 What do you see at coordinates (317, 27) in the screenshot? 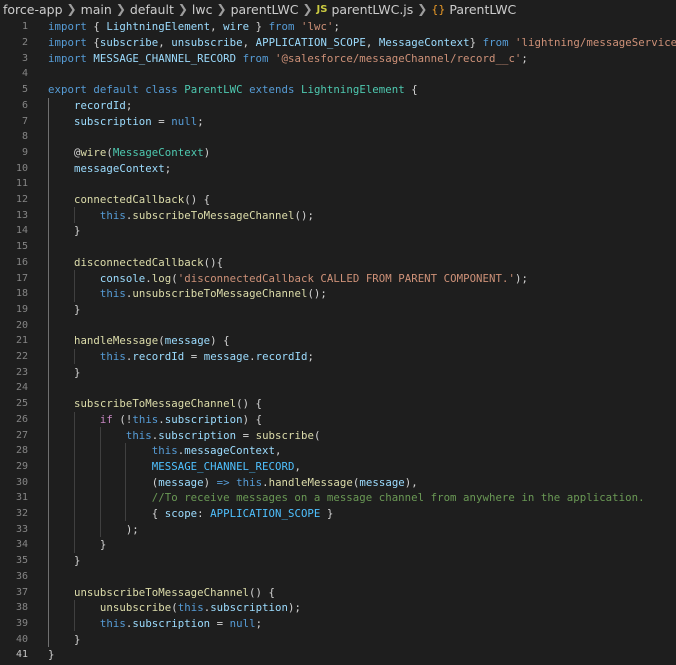
I see `code-token: 'lwc'` at bounding box center [317, 27].